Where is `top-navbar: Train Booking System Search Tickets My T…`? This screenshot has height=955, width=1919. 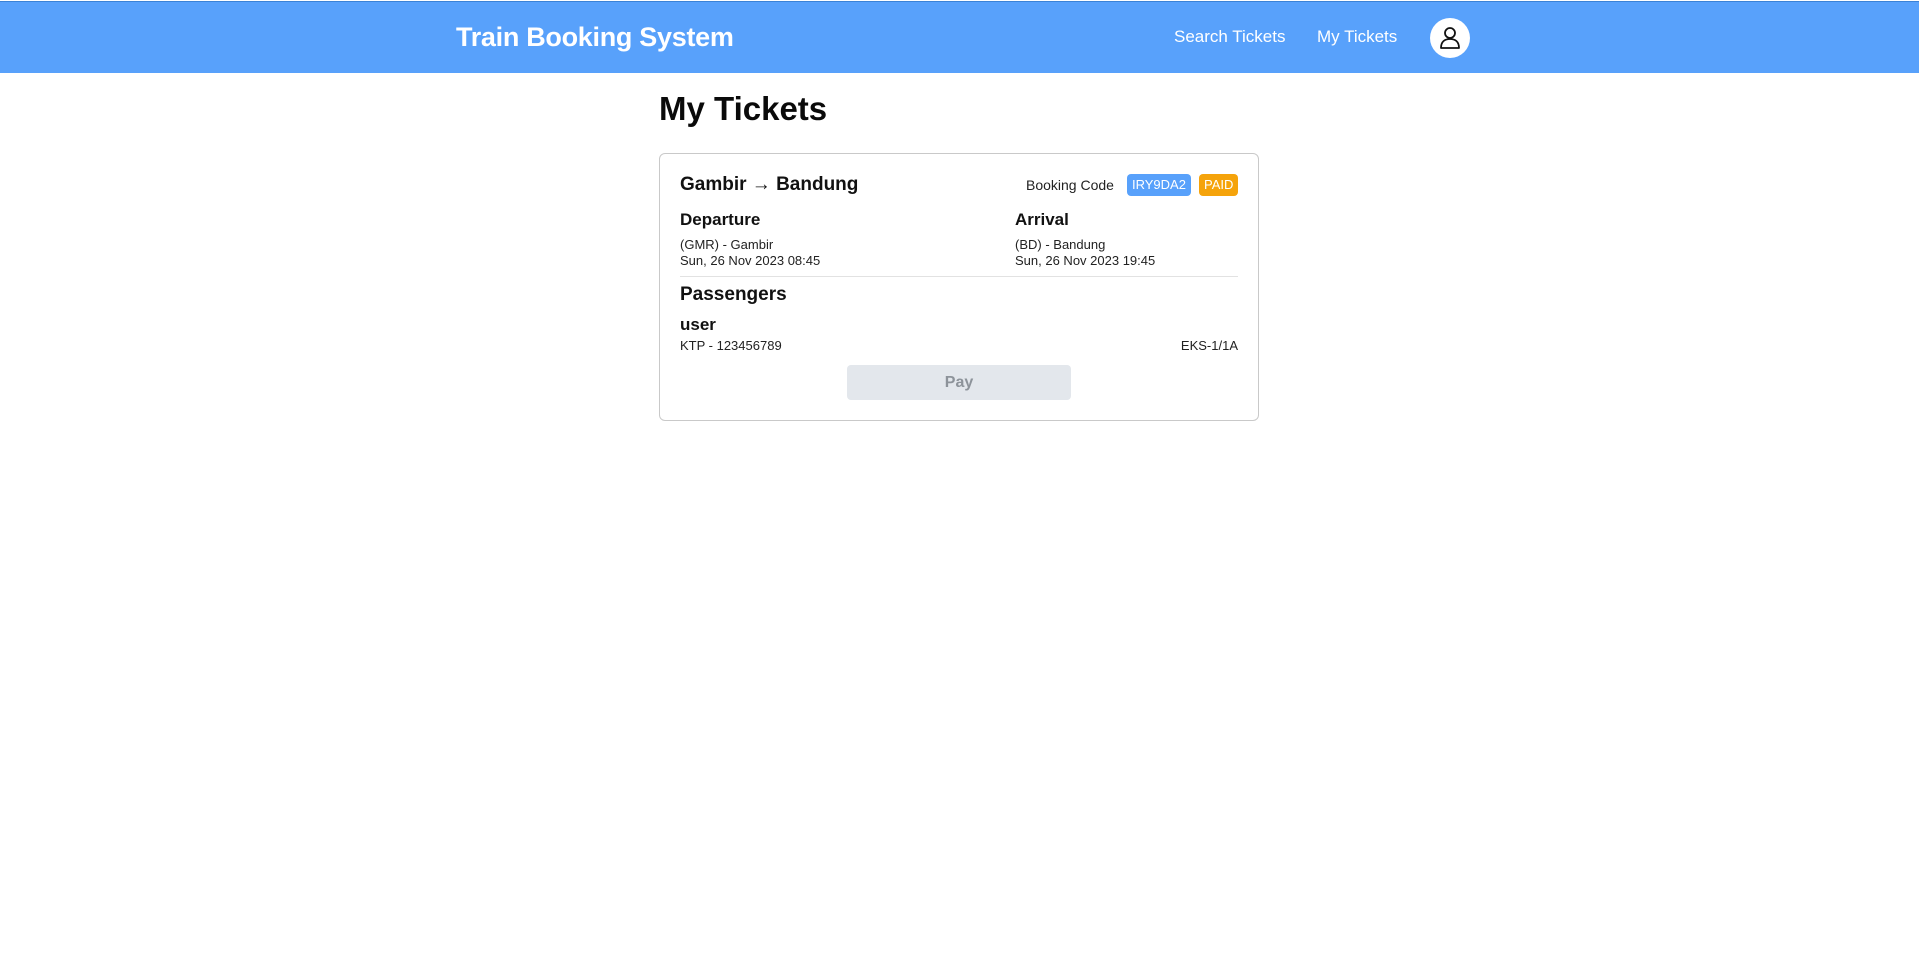 top-navbar: Train Booking System Search Tickets My T… is located at coordinates (959, 37).